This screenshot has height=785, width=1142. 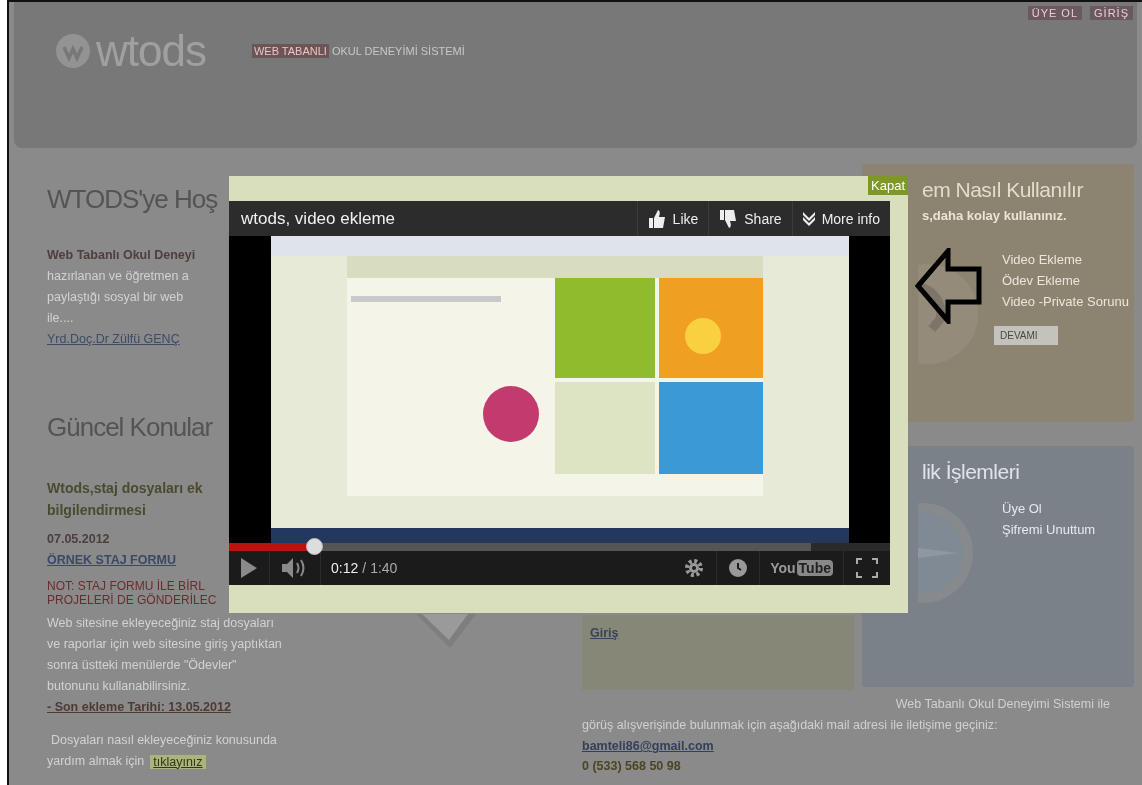 I want to click on contact-text: Web Tabanlı Okul Deneyimi Sistemi ile, so click(x=1002, y=704).